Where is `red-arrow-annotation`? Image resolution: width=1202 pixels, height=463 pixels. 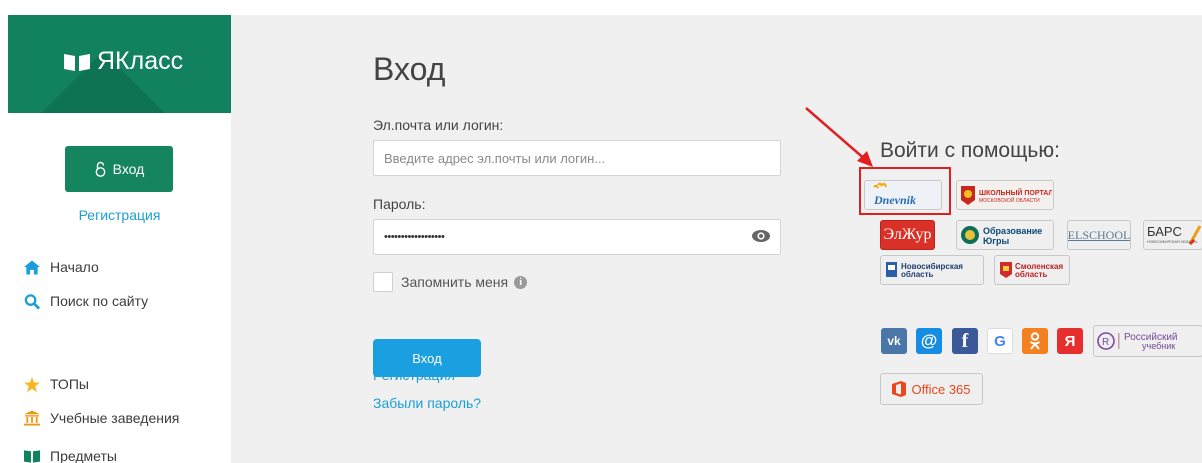 red-arrow-annotation is located at coordinates (839, 137).